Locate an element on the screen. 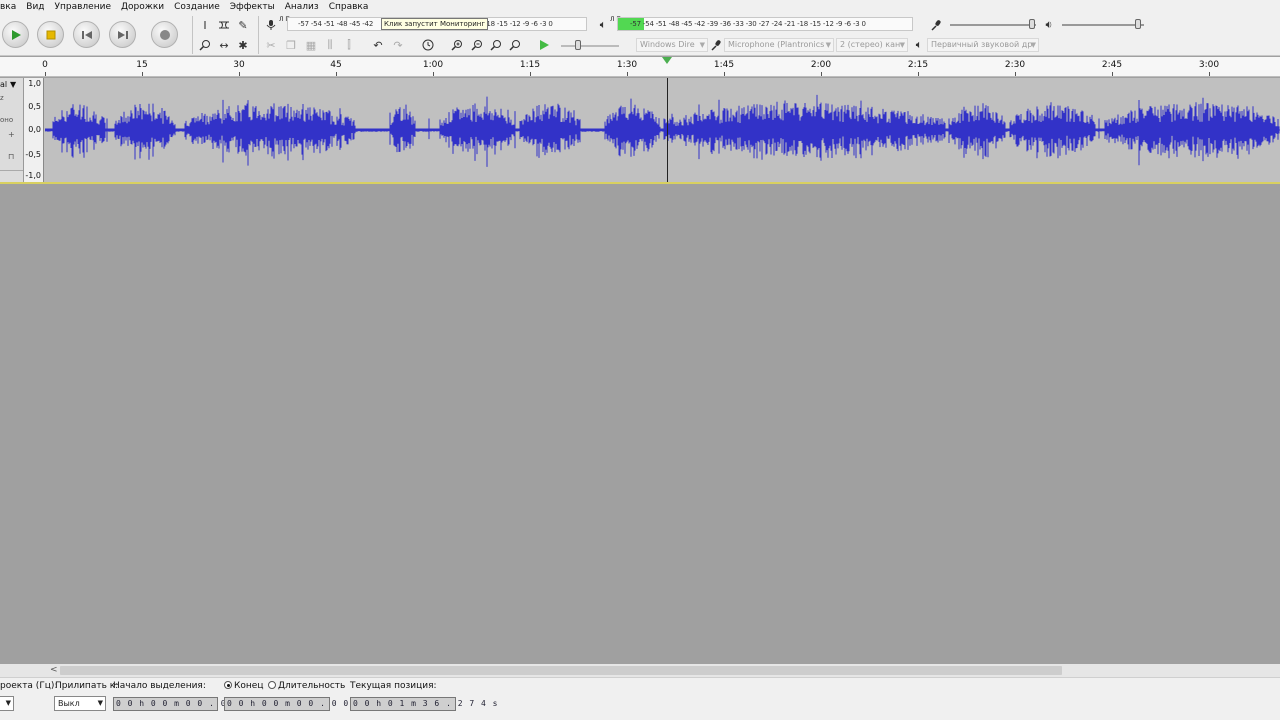 The image size is (1280, 720). snap-select: Выкл ▼ is located at coordinates (80, 703).